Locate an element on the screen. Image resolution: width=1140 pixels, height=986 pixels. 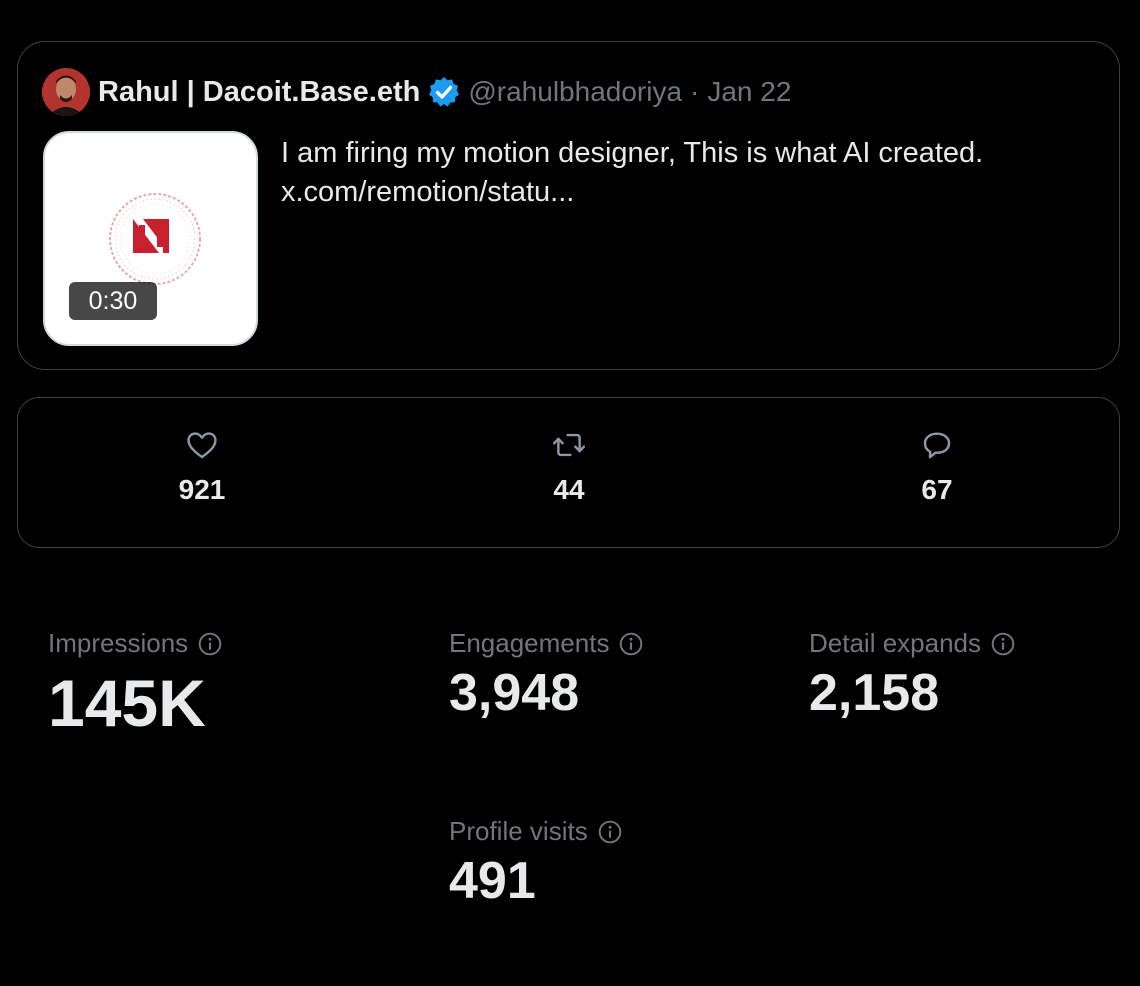
author-name: Rahul | Dacoit.Base.eth is located at coordinates (259, 92).